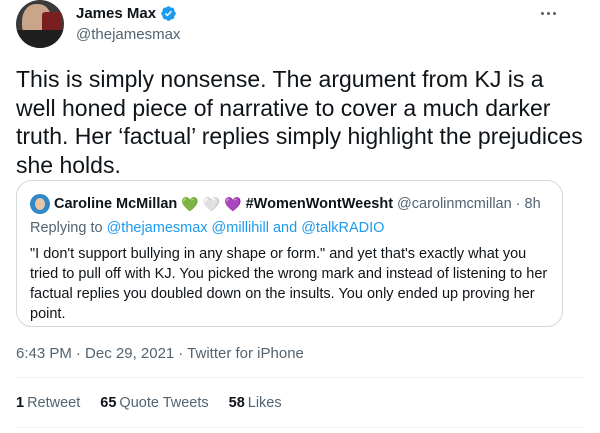 The image size is (600, 433). I want to click on retweets-stat: 1 Retweet, so click(48, 403).